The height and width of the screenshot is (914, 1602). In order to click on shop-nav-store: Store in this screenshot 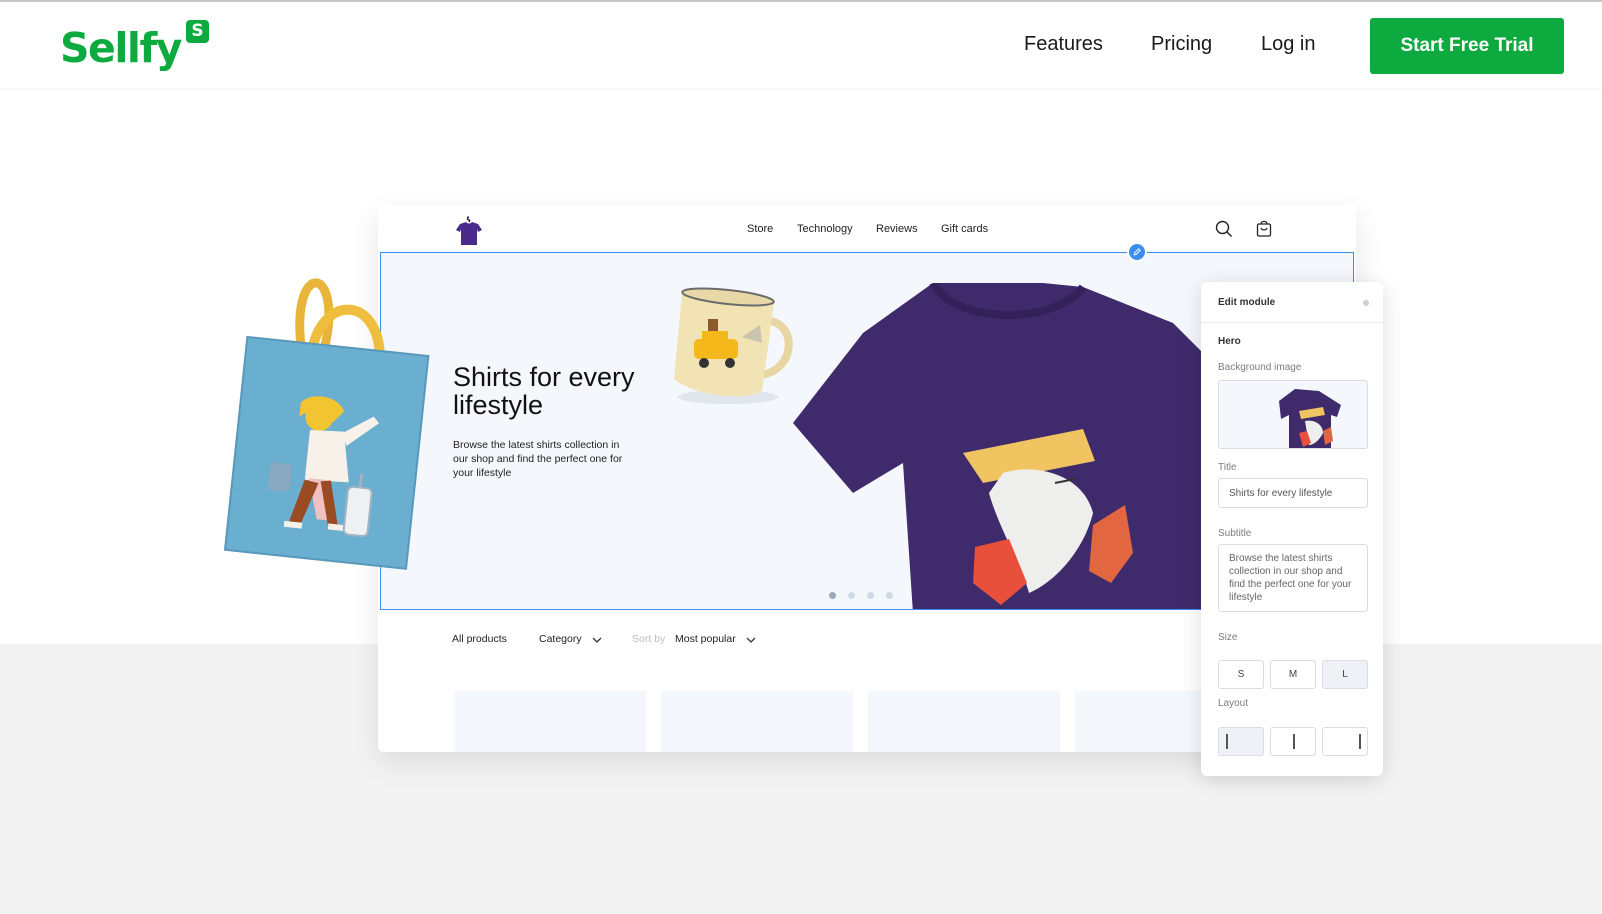, I will do `click(760, 229)`.